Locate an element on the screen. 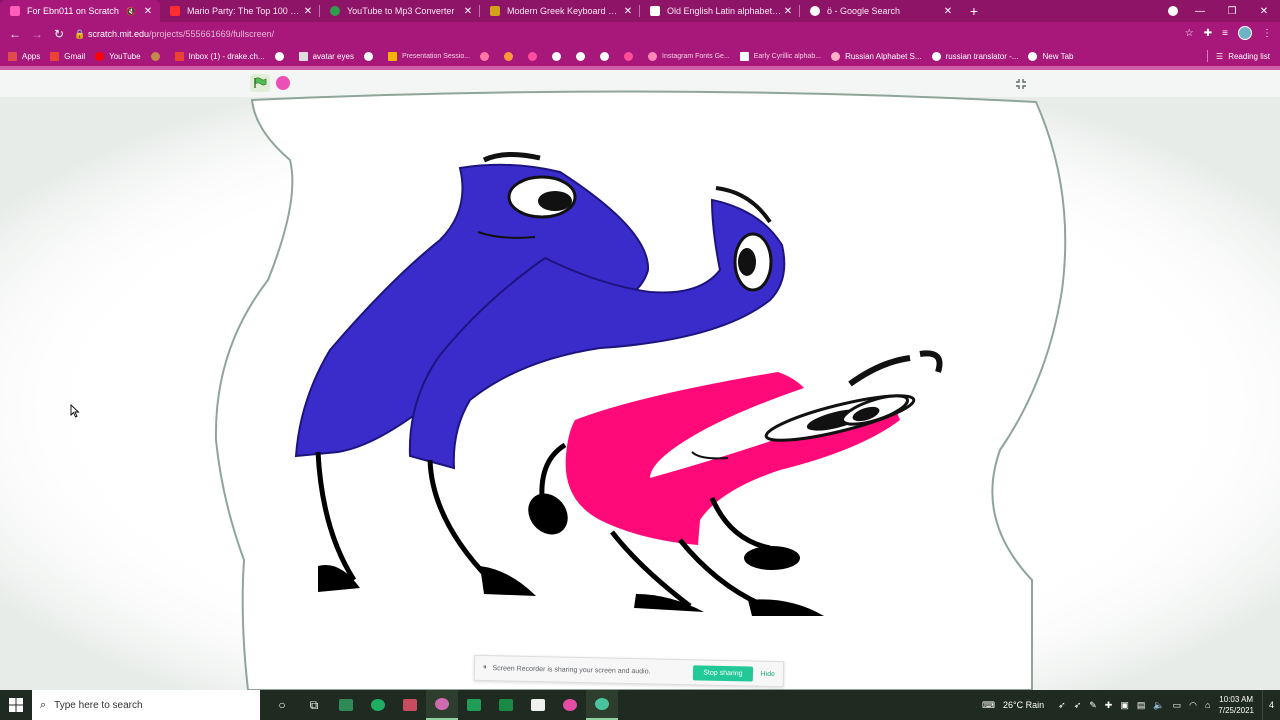  tab-greek-keyboard: Modern Greek Keyboard Online ✕ is located at coordinates (560, 11).